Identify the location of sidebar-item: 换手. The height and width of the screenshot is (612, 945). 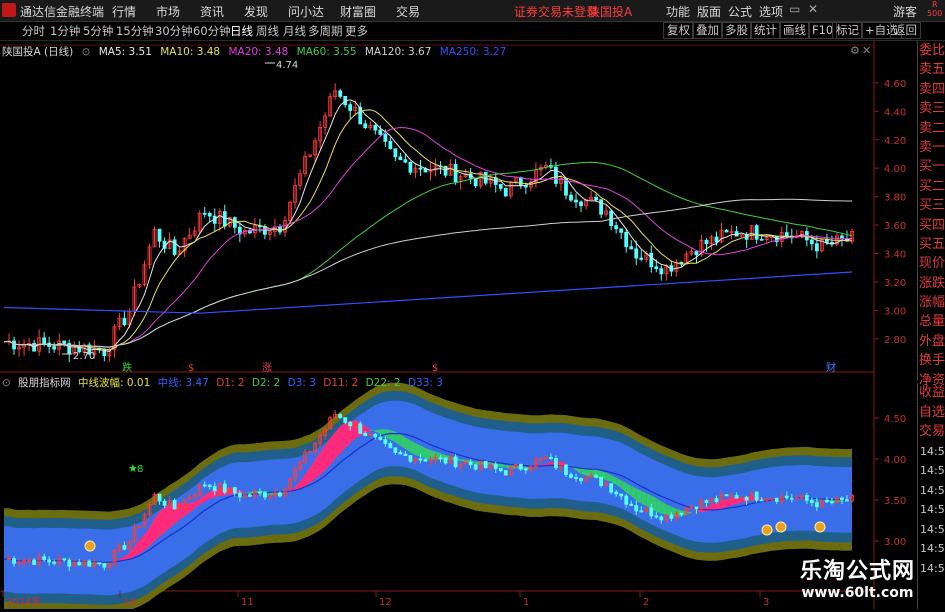
(931, 360).